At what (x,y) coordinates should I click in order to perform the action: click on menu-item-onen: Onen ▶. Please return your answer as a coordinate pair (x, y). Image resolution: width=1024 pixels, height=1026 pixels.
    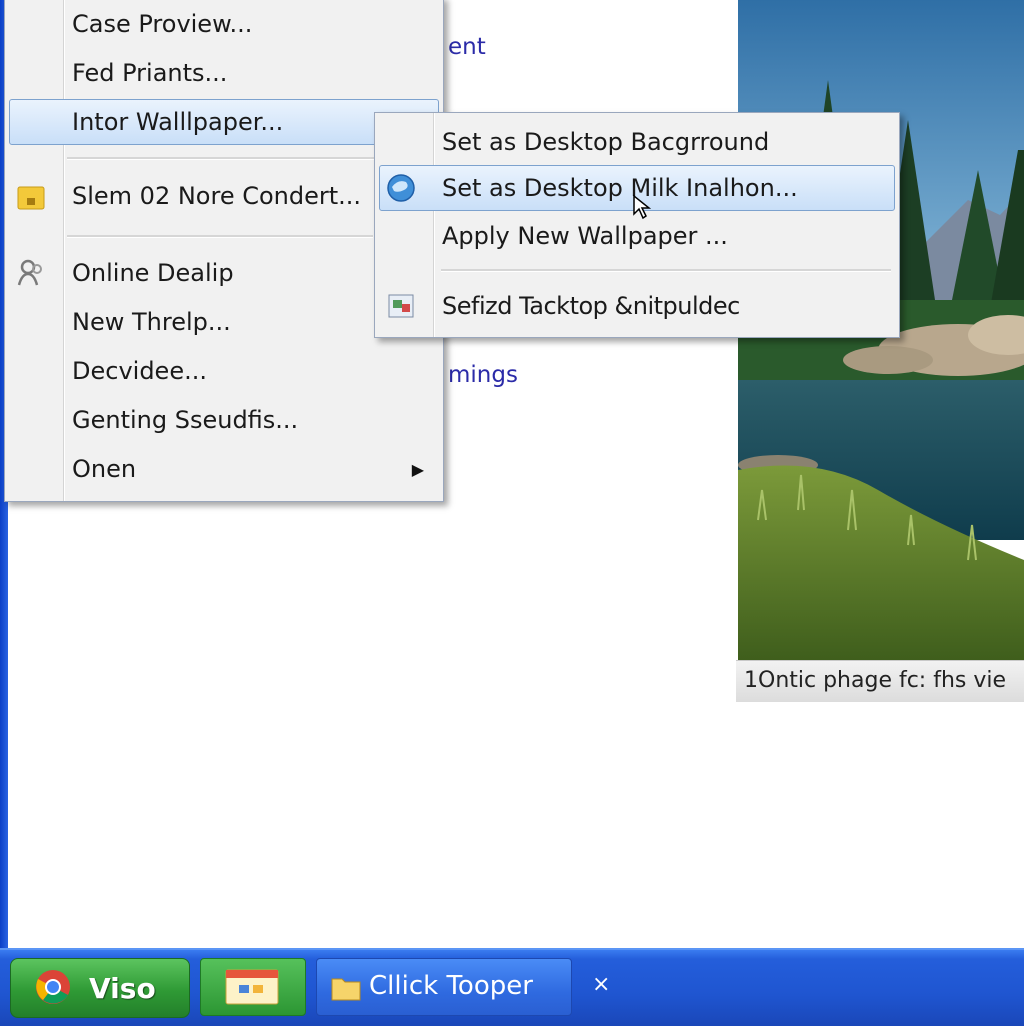
    Looking at the image, I should click on (224, 469).